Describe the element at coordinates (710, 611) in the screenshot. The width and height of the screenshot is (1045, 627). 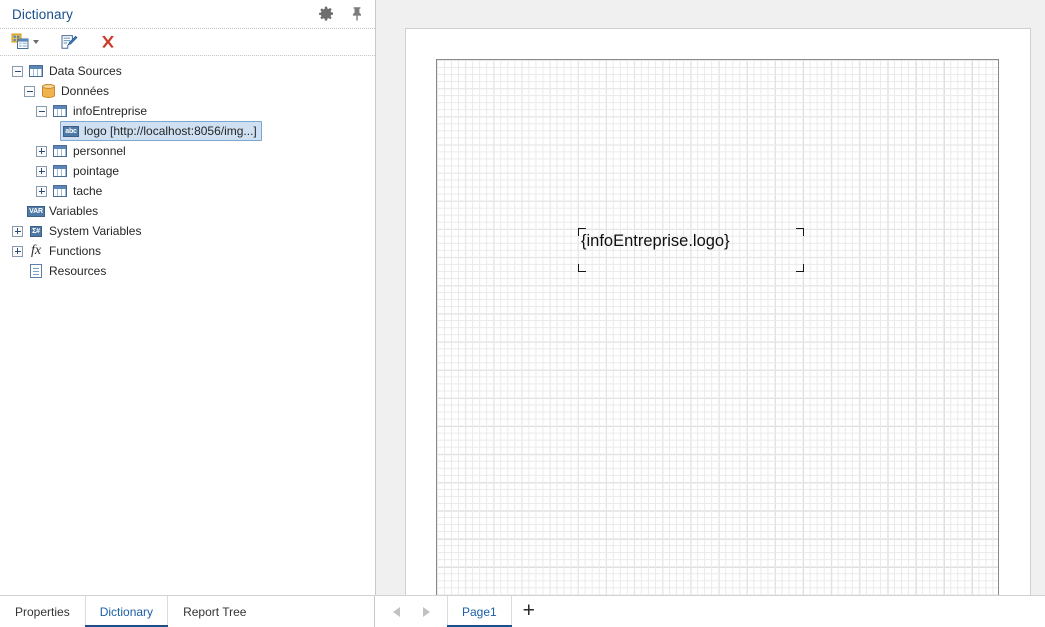
I see `page-tab-strip: Page1 +` at that location.